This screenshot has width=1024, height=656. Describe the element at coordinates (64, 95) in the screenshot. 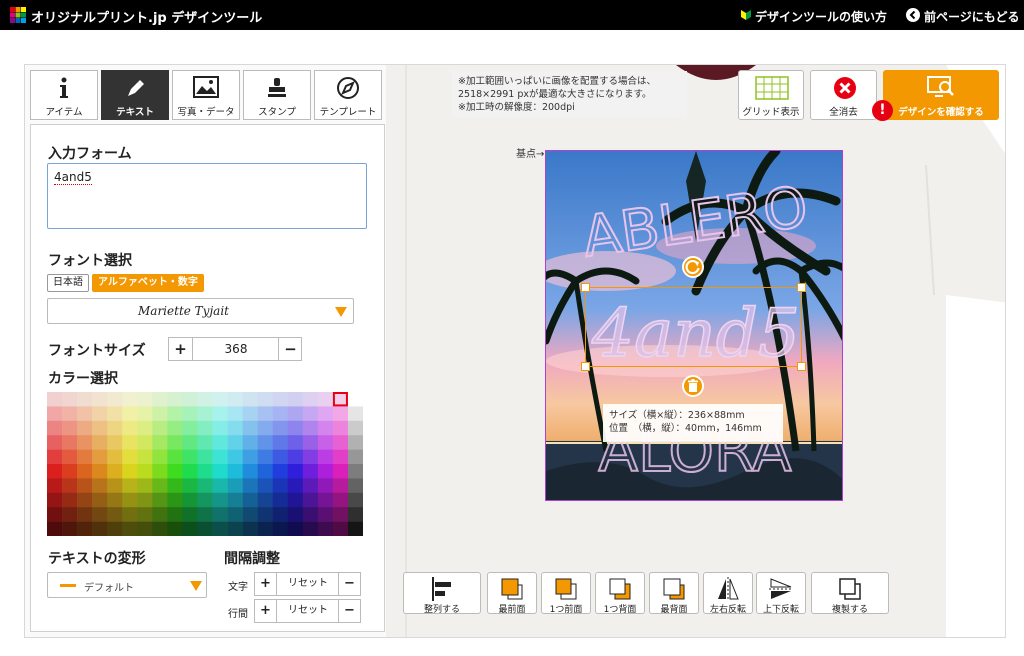

I see `tab-item: アイテム` at that location.